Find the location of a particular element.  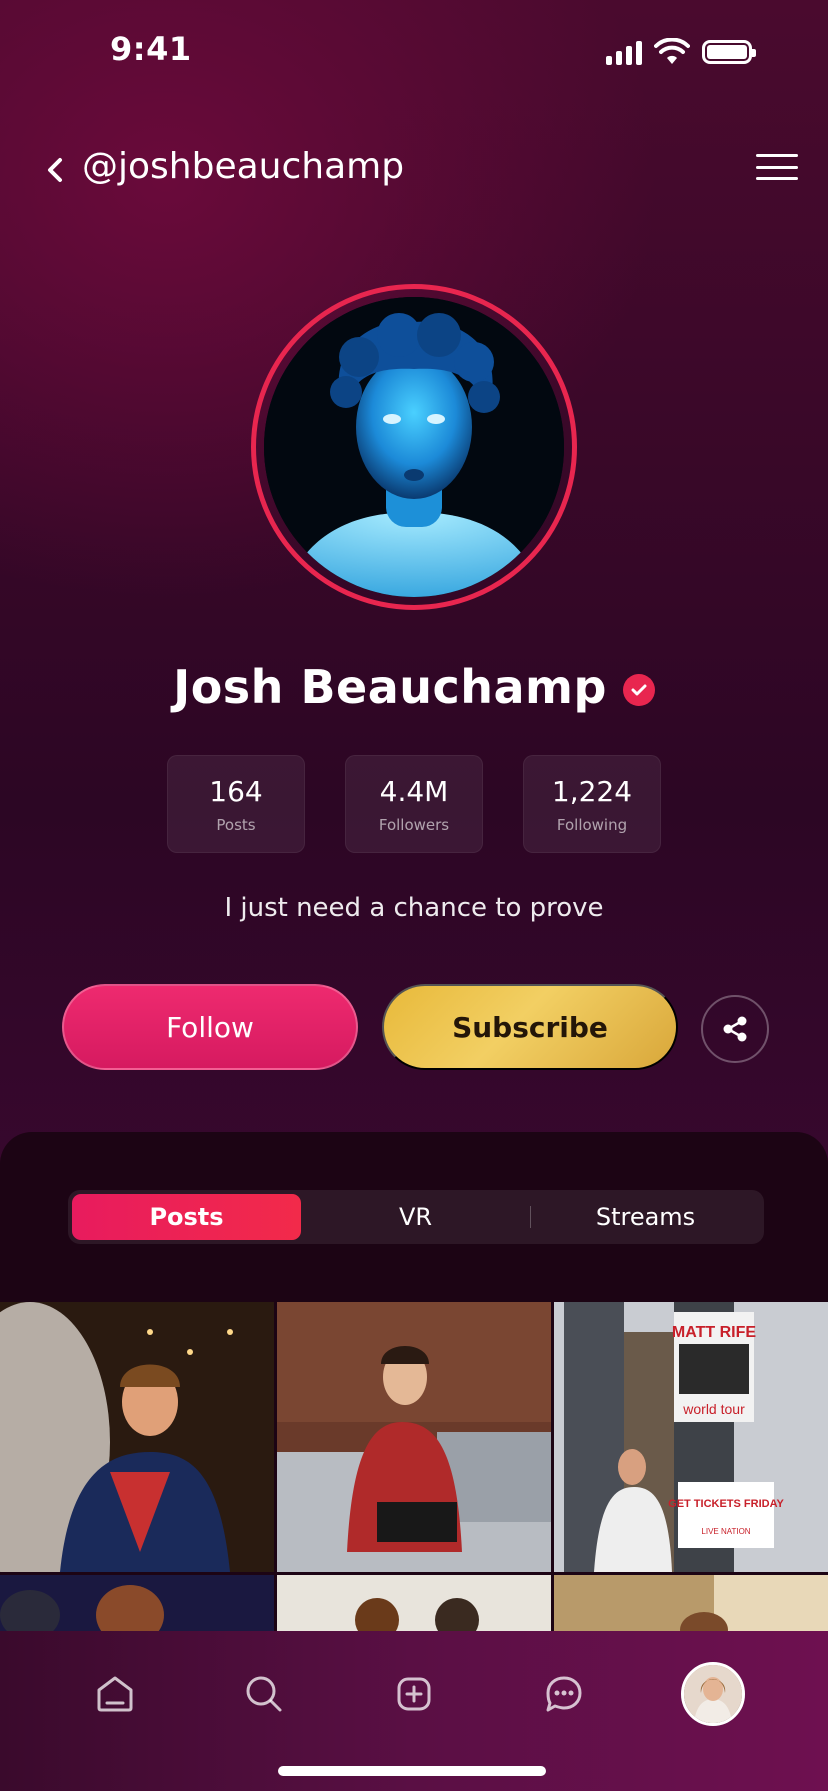

nav-bar: @joshbeauchamp is located at coordinates (414, 170).